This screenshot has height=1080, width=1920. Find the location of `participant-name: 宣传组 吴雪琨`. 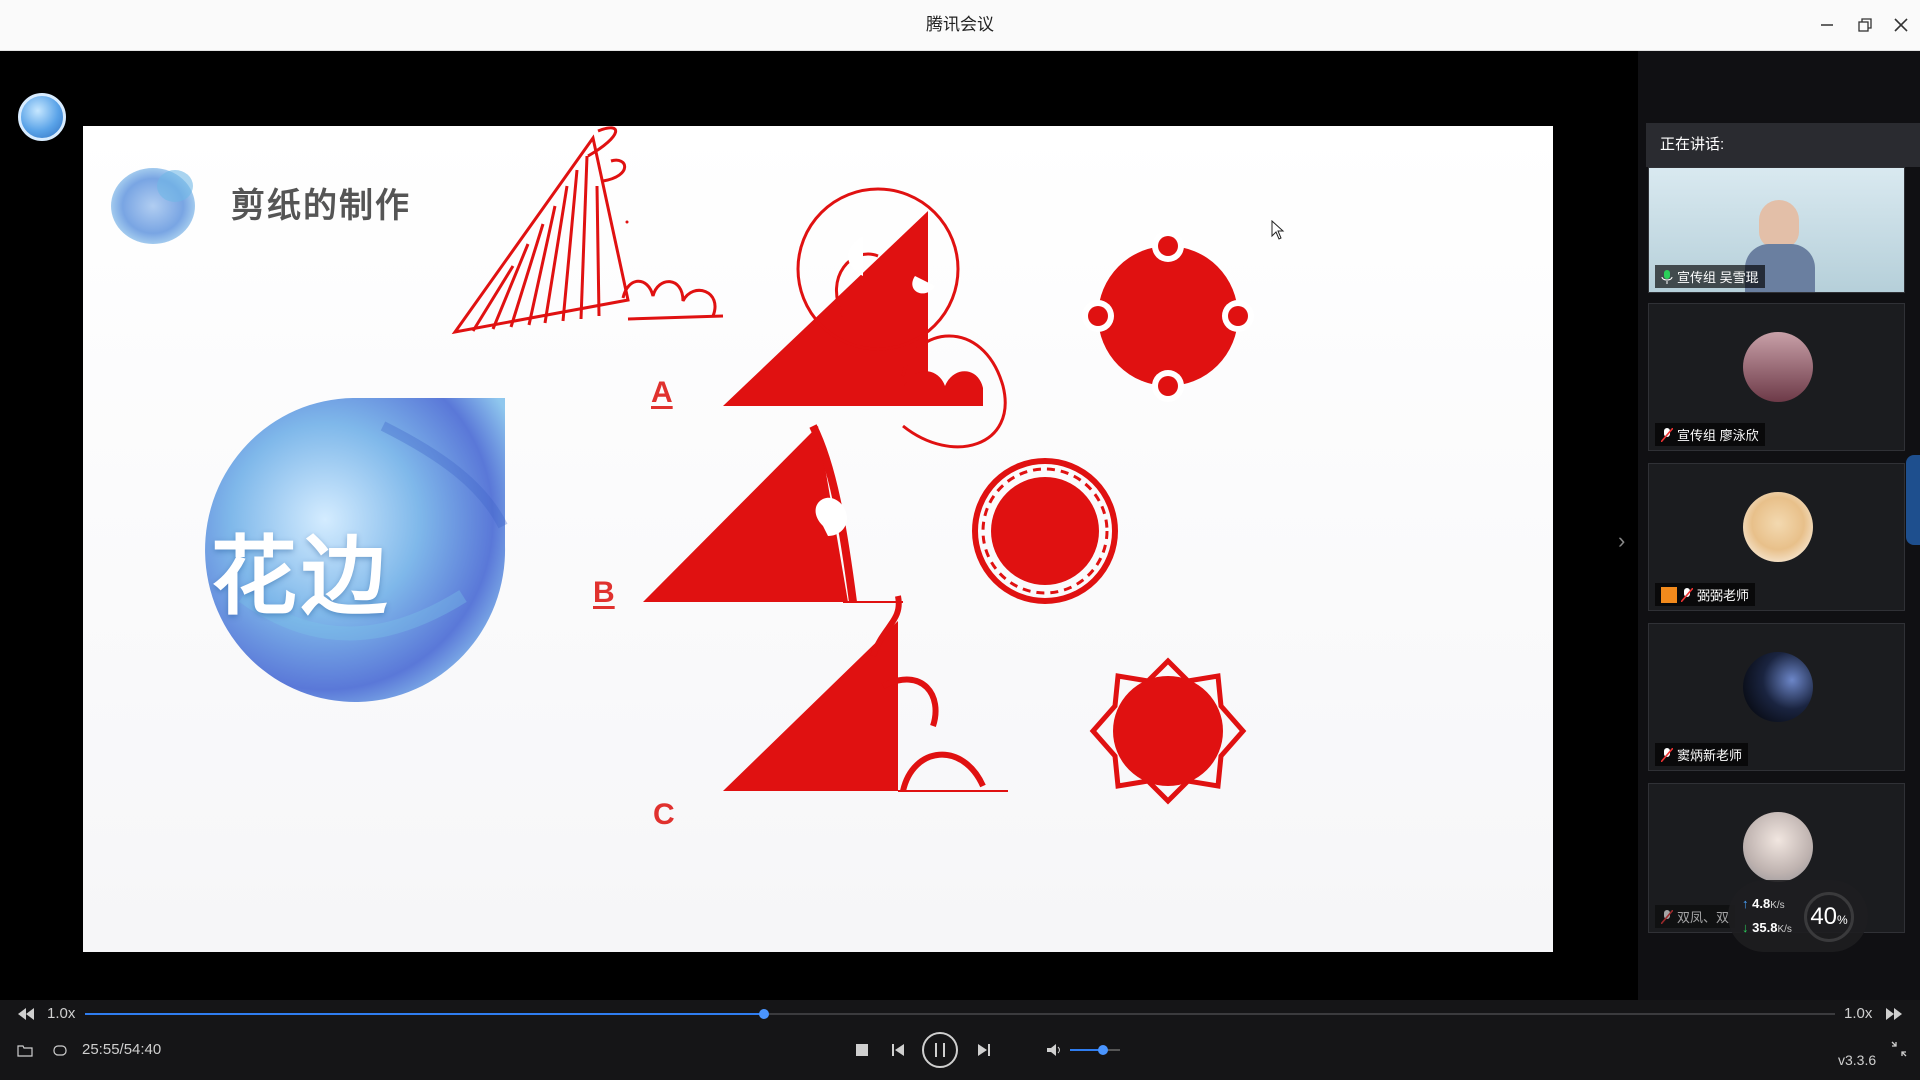

participant-name: 宣传组 吴雪琨 is located at coordinates (1718, 277).